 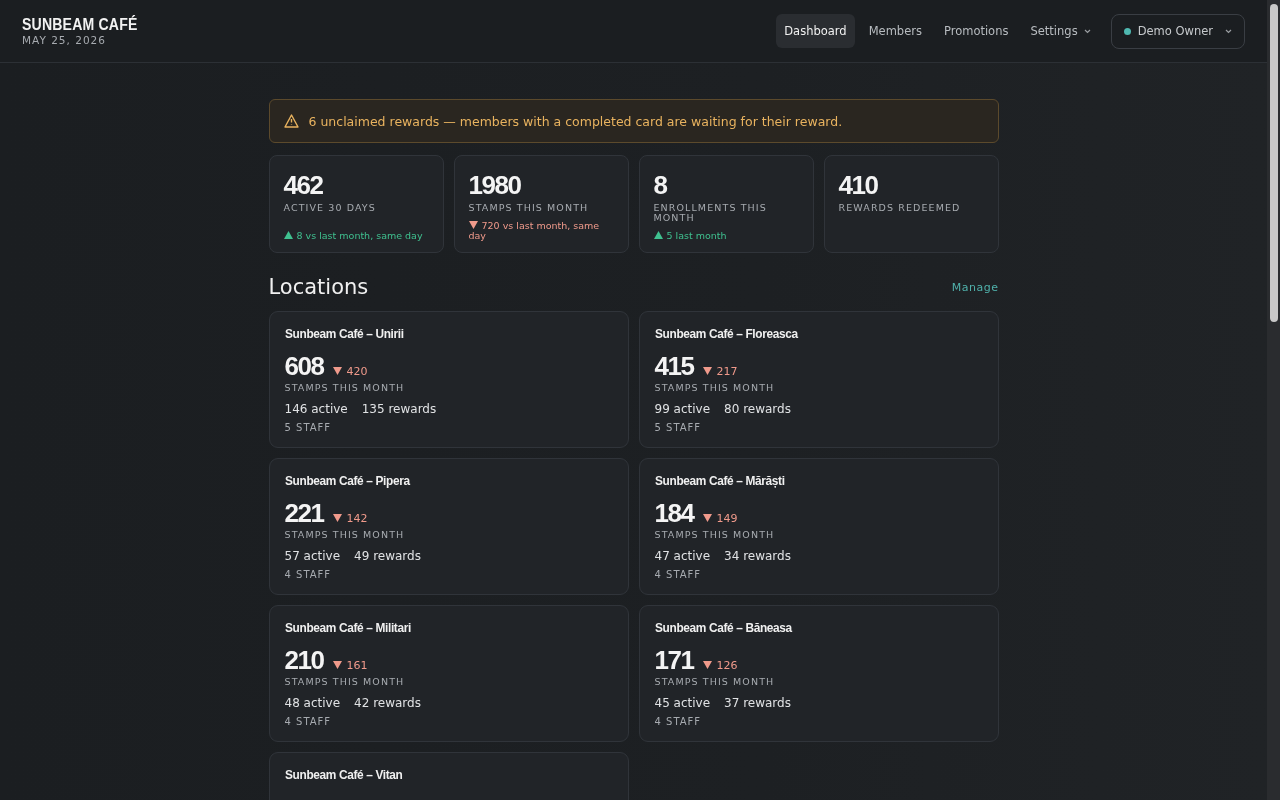 I want to click on stamp-count: 210, so click(x=304, y=660).